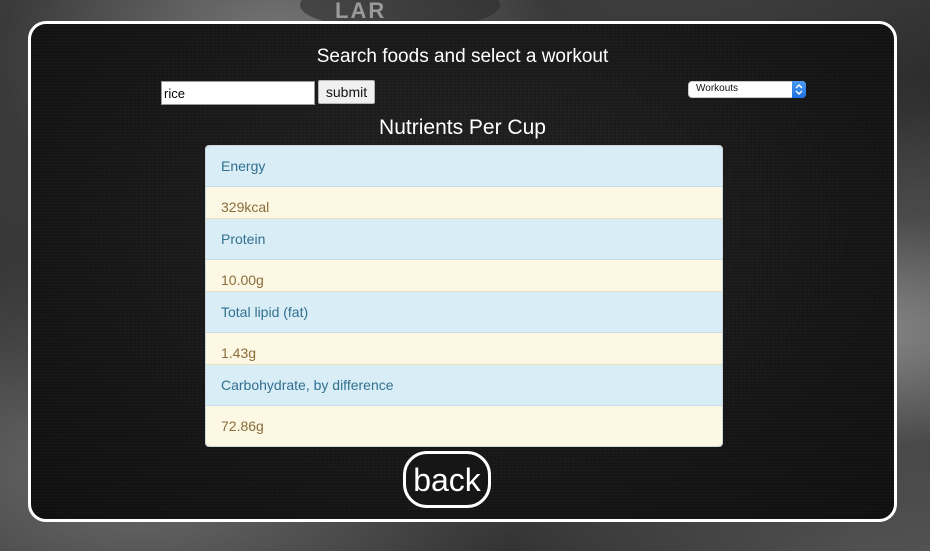  I want to click on nutrient-label-protein: Protein, so click(464, 239).